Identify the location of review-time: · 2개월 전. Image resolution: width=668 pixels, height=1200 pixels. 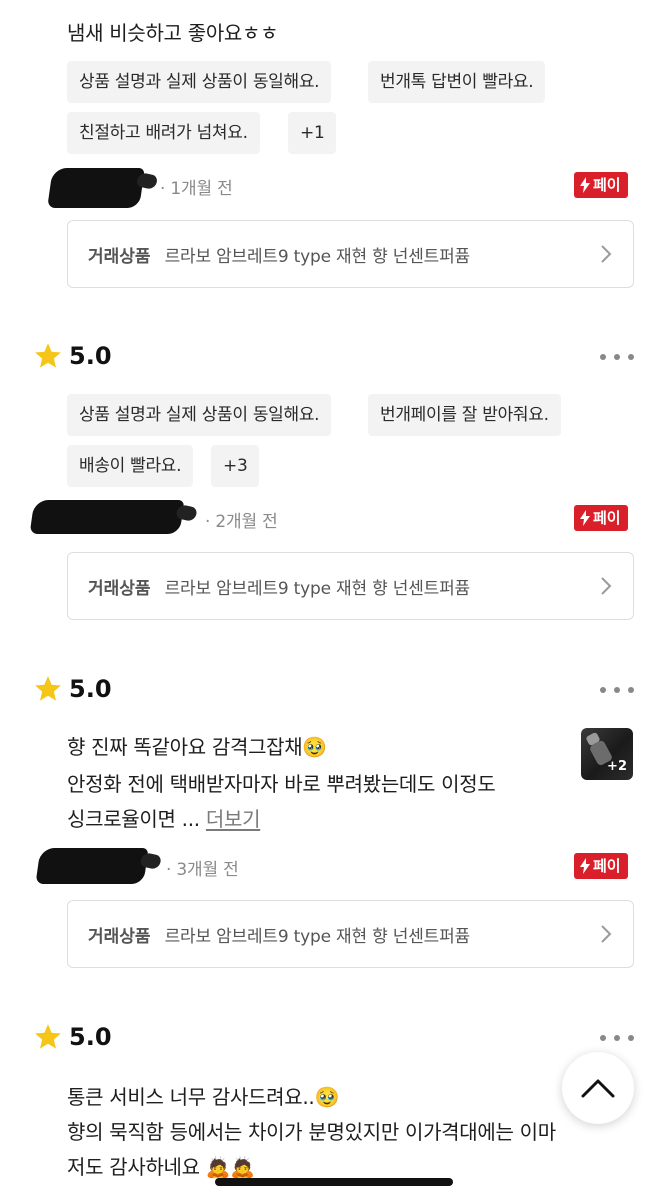
(241, 522).